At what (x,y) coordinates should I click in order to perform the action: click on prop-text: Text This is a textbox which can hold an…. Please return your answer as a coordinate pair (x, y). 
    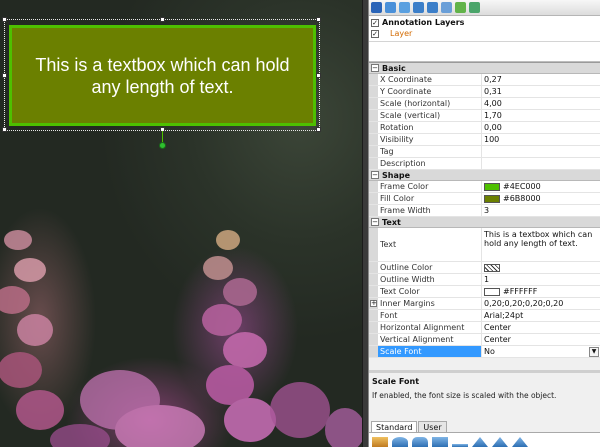
    Looking at the image, I should click on (484, 245).